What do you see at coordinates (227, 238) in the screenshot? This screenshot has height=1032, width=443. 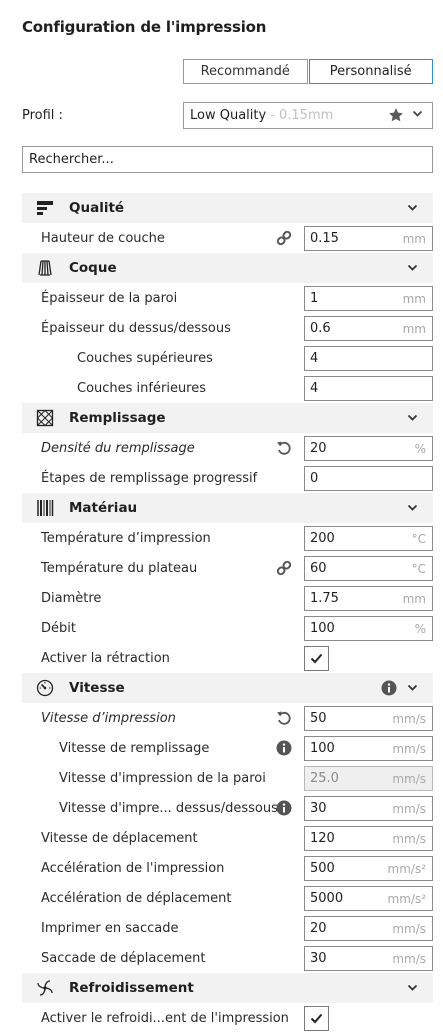 I see `setting-layer-height: Hauteur de couche 0.15 mm` at bounding box center [227, 238].